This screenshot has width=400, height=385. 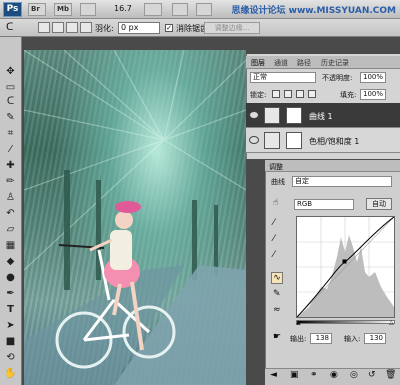 What do you see at coordinates (313, 11) in the screenshot?
I see `watermark-text: 思缘设计论坛 www.MISSYUAN.COM` at bounding box center [313, 11].